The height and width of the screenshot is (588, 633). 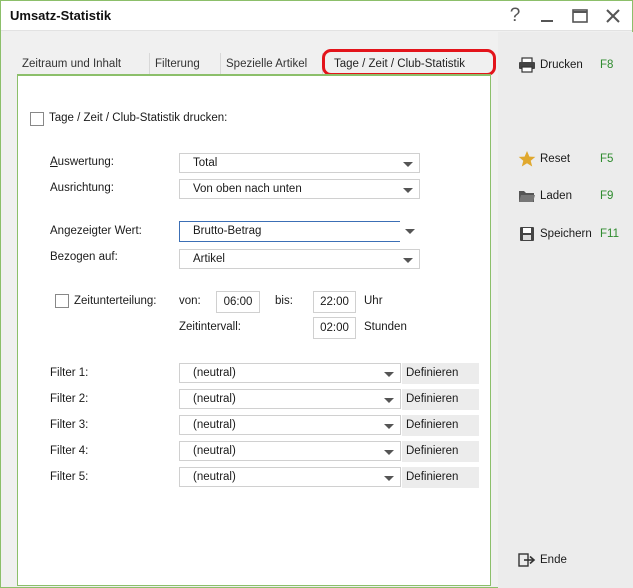 I want to click on save-icon, so click(x=527, y=234).